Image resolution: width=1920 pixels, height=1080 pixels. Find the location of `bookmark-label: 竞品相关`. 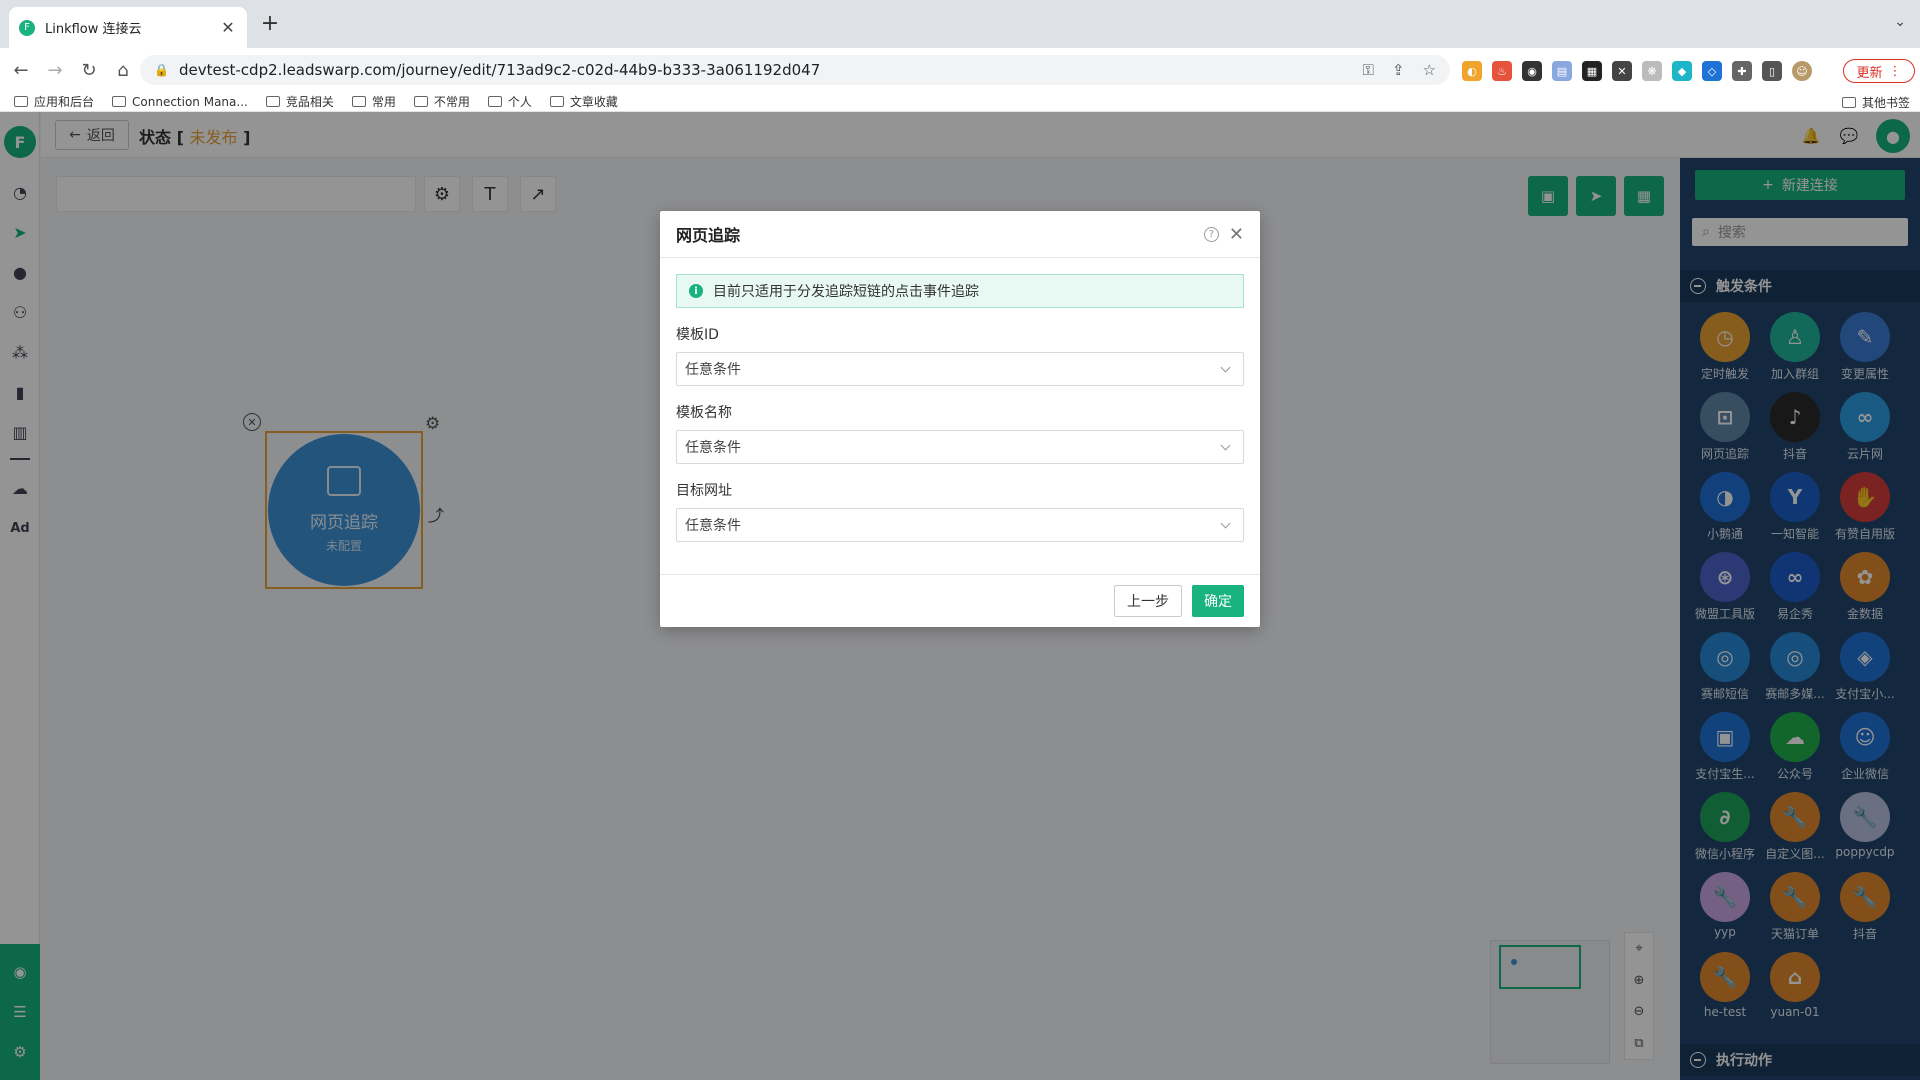

bookmark-label: 竞品相关 is located at coordinates (309, 102).